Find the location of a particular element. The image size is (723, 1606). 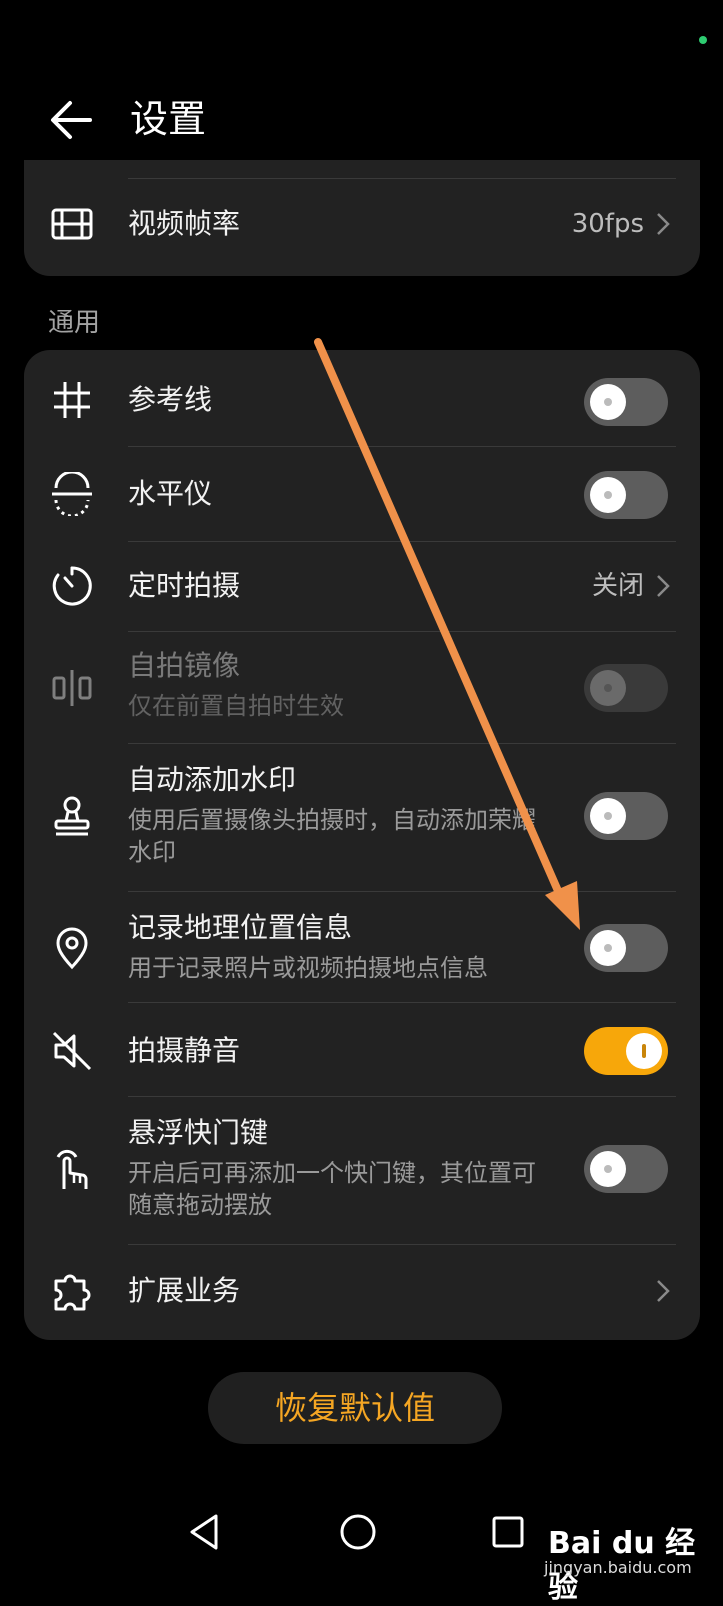

grid-label: 参考线 is located at coordinates (170, 399).